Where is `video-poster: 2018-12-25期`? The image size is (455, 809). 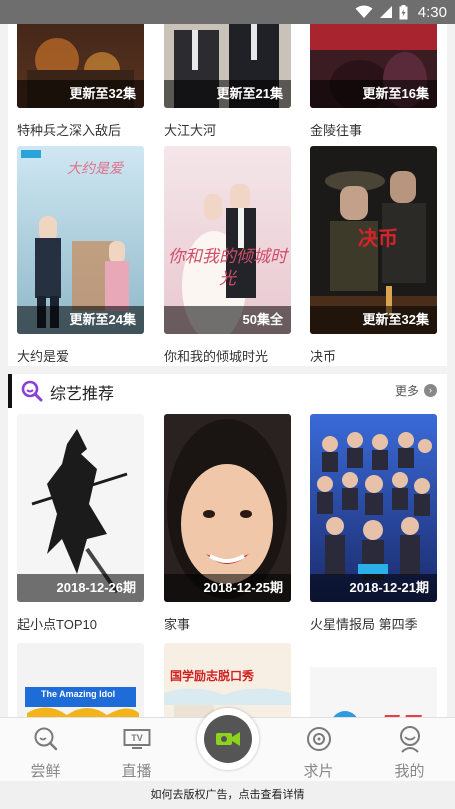
video-poster: 2018-12-25期 is located at coordinates (227, 508).